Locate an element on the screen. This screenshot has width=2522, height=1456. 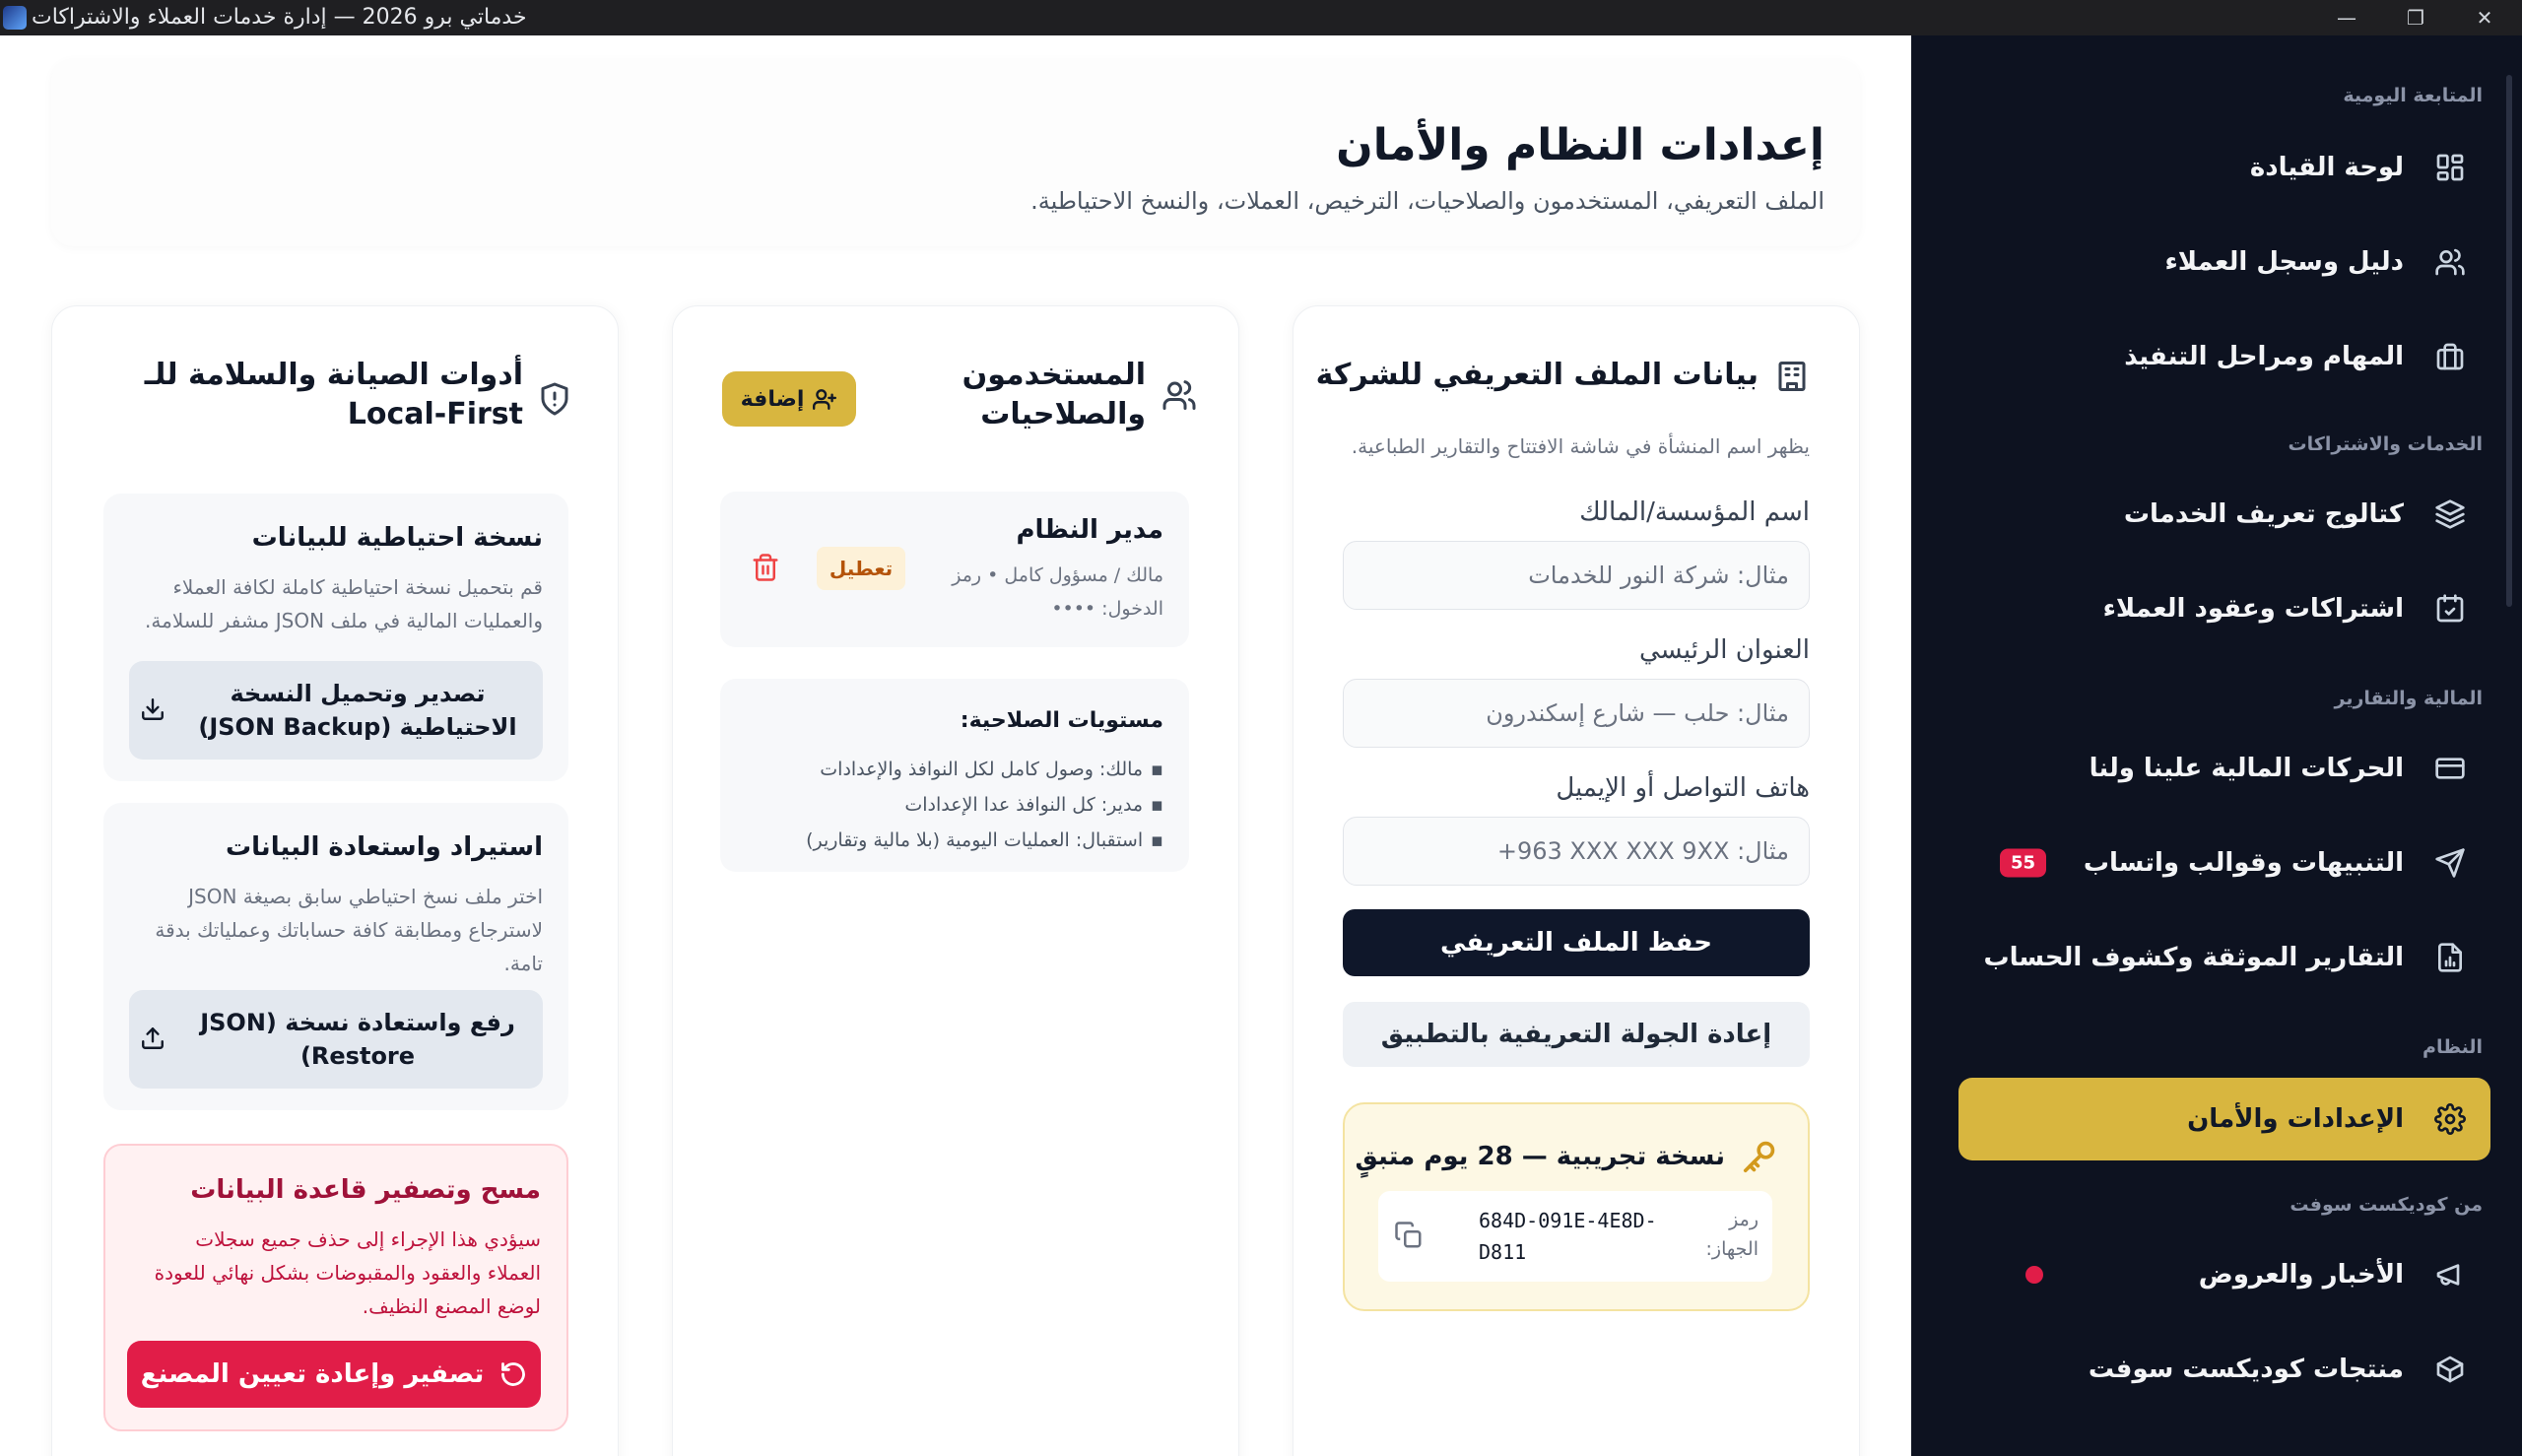
sidebar-item-services-catalog: كتالوج تعريف الخدمات is located at coordinates (2224, 514).